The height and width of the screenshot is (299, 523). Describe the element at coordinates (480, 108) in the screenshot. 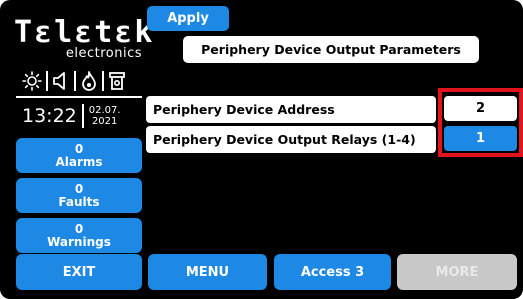

I see `device-address-field: 2` at that location.